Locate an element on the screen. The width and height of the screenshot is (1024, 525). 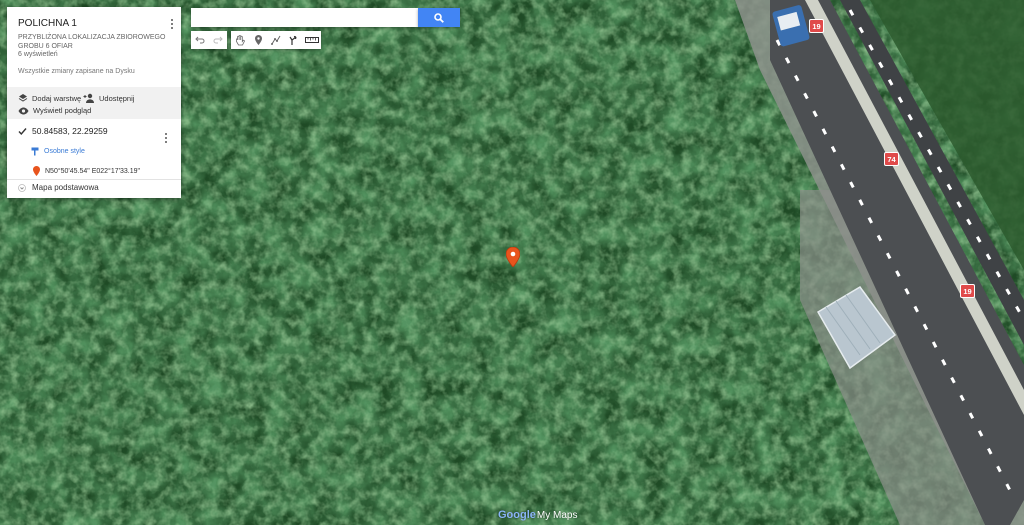
layer-name: 50.84583, 22.29259 is located at coordinates (70, 131).